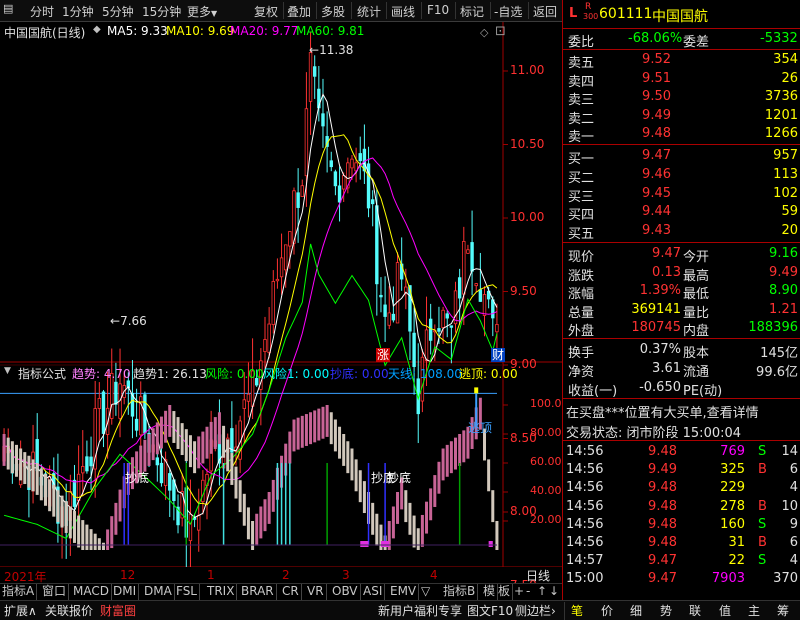  What do you see at coordinates (773, 328) in the screenshot?
I see `stat-value: 188396` at bounding box center [773, 328].